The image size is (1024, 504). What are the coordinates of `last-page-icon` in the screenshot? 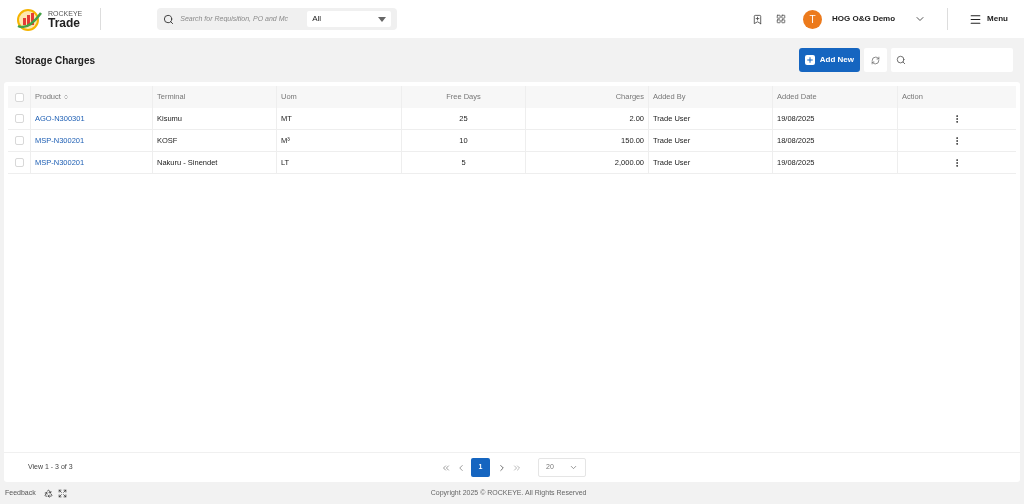 It's located at (517, 467).